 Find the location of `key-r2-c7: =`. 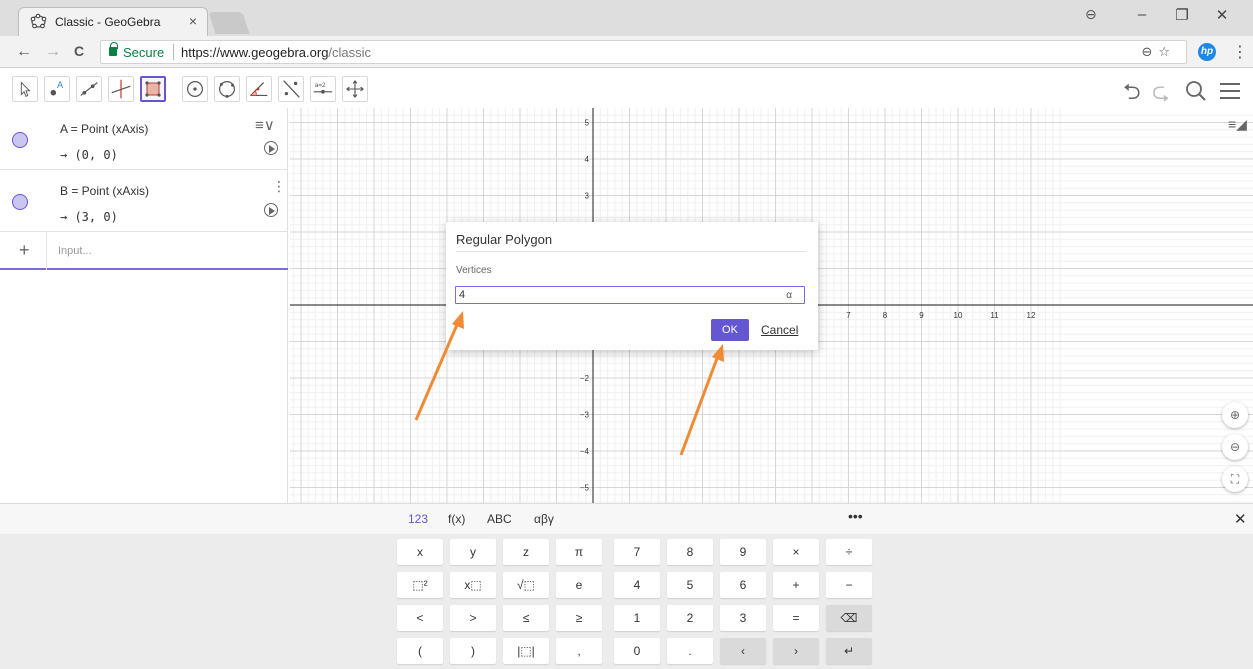

key-r2-c7: = is located at coordinates (796, 618).